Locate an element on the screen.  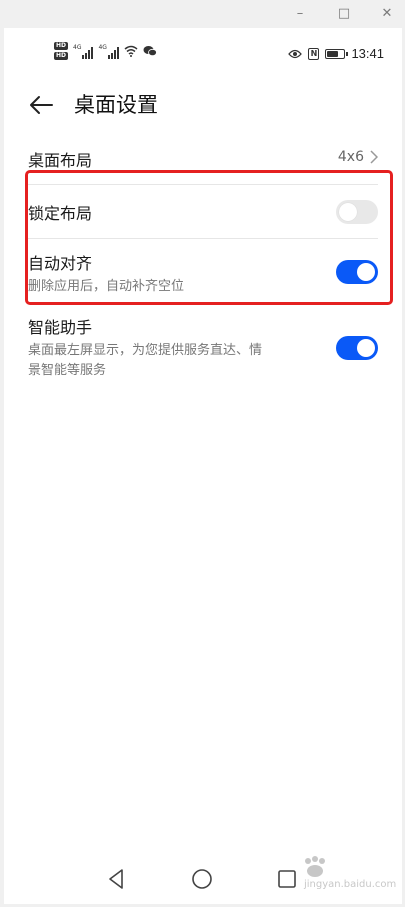
back-button is located at coordinates (41, 105).